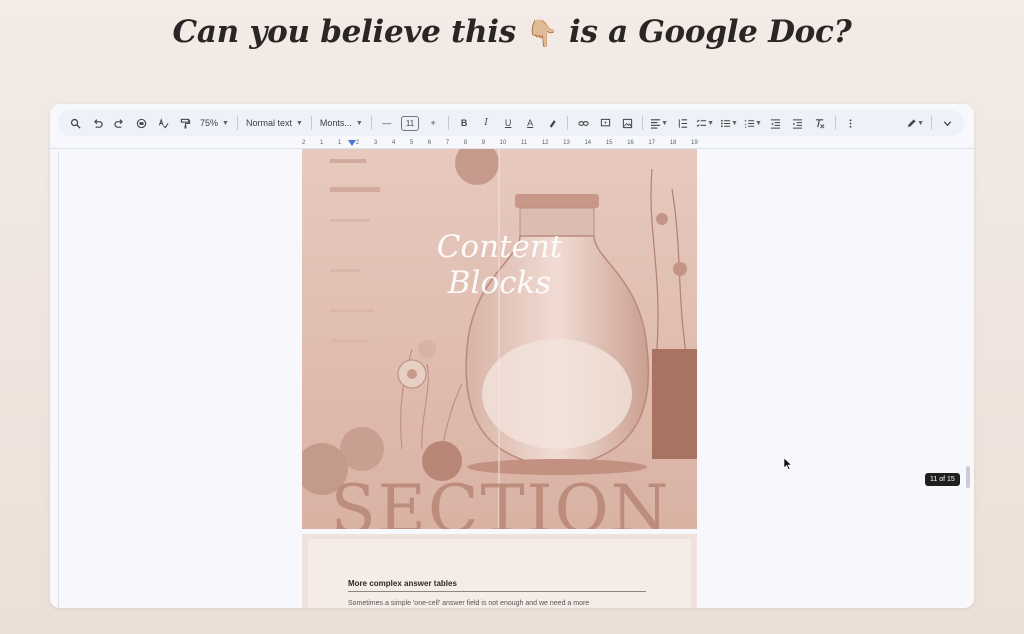 The height and width of the screenshot is (634, 1024). Describe the element at coordinates (710, 32) in the screenshot. I see `headline-text-end: is a Google Doc?` at that location.